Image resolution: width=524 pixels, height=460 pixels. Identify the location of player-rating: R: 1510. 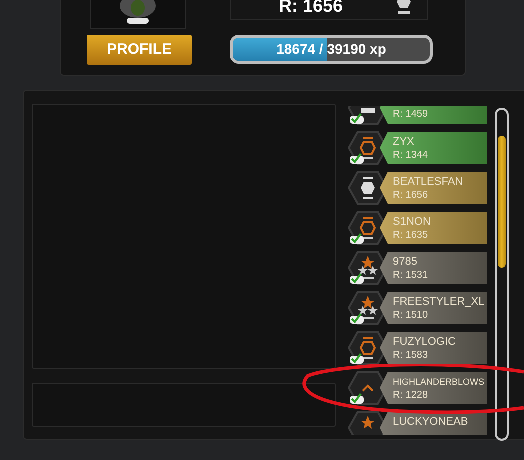
(411, 315).